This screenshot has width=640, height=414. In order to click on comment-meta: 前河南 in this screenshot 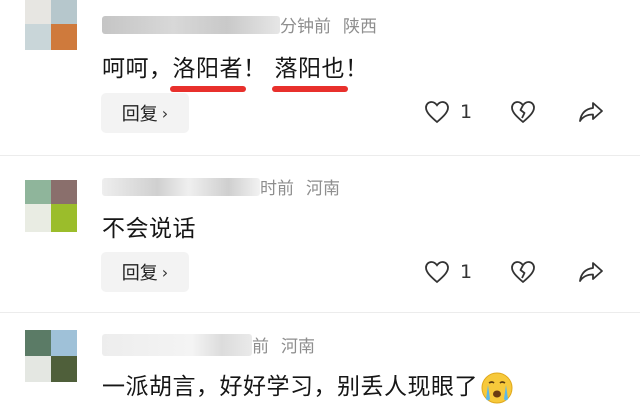, I will do `click(208, 345)`.